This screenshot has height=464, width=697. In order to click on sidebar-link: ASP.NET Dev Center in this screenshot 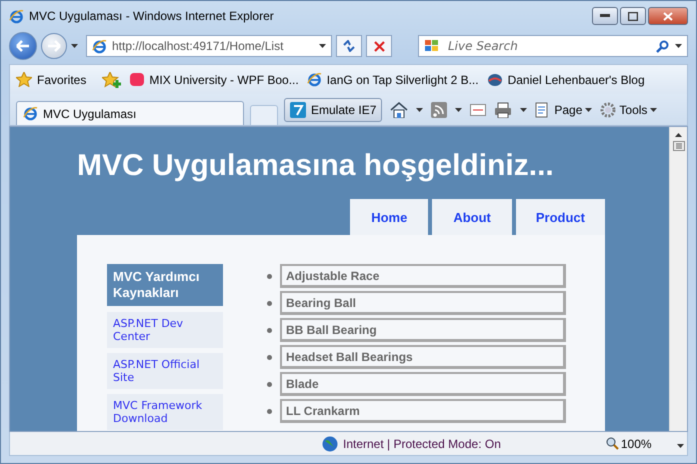, I will do `click(165, 330)`.